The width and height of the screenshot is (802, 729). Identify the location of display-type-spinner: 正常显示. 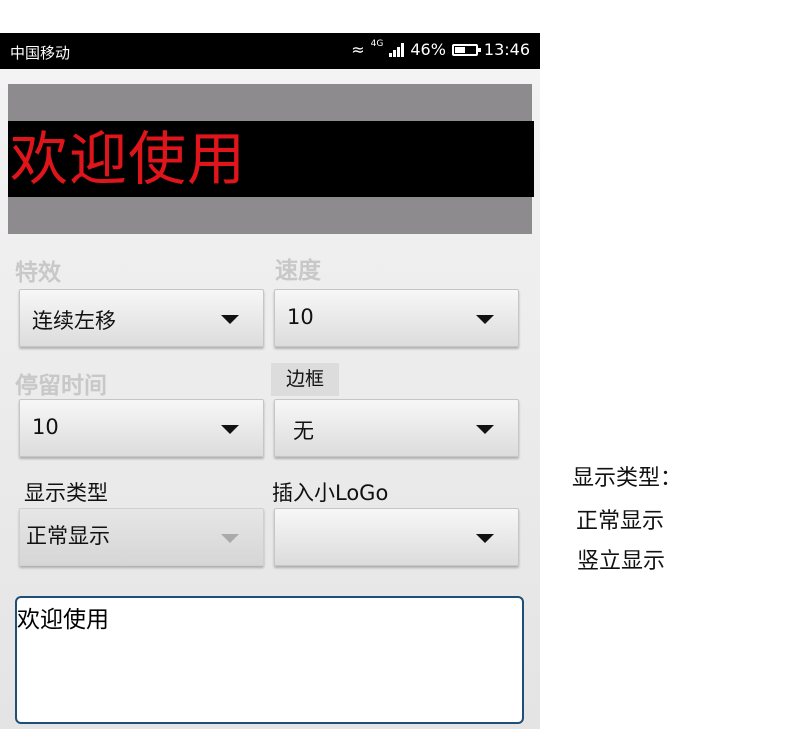
(141, 537).